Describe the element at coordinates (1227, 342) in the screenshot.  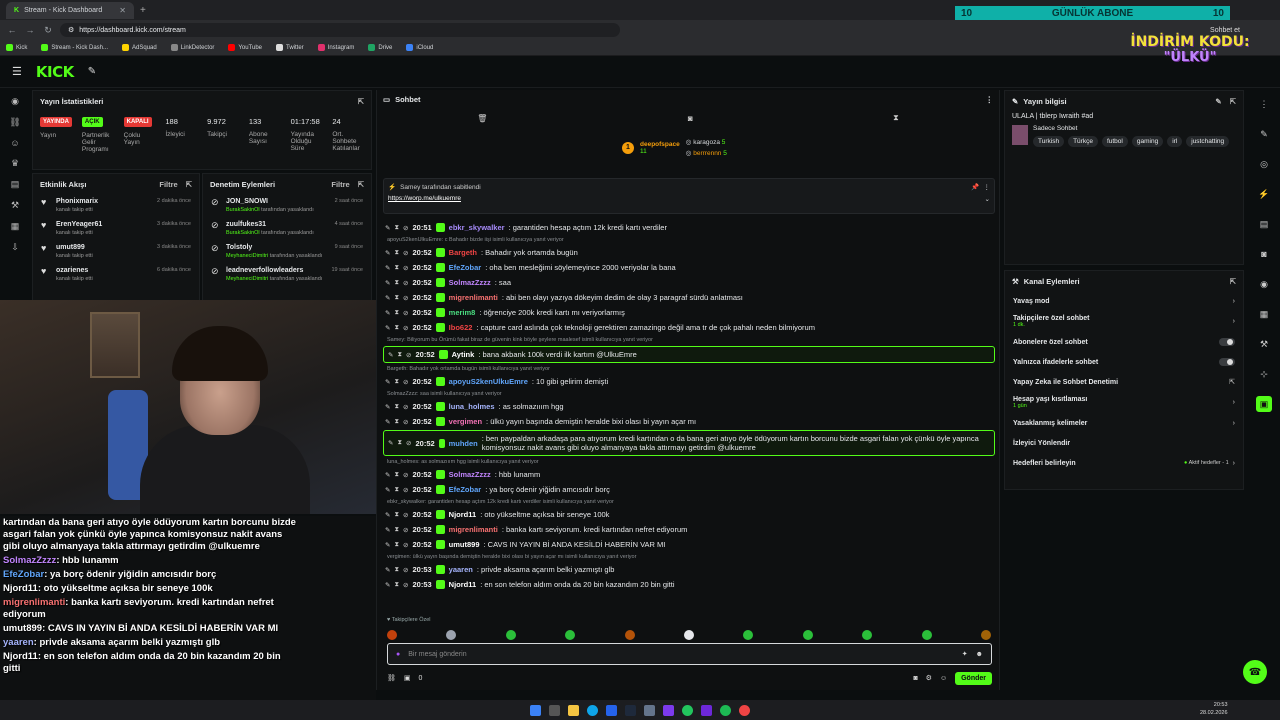
I see `subscribers-only-toggle` at that location.